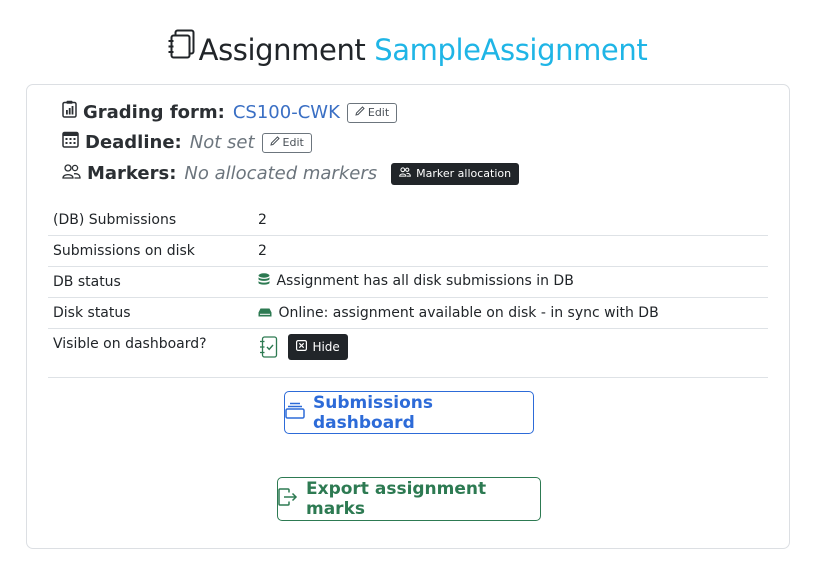  I want to click on edit-grading-form-button: Edit, so click(372, 113).